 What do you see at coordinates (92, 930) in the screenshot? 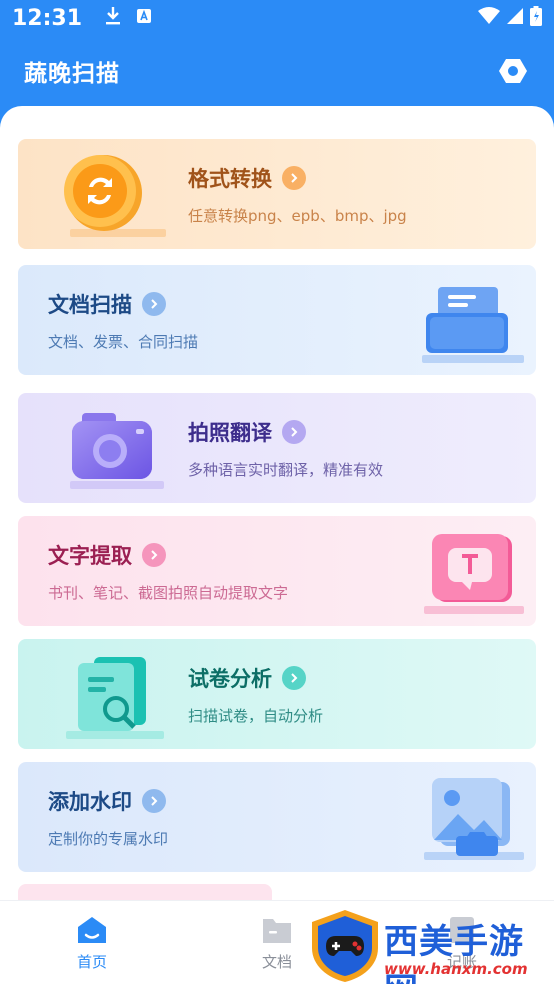
I see `home-icon` at bounding box center [92, 930].